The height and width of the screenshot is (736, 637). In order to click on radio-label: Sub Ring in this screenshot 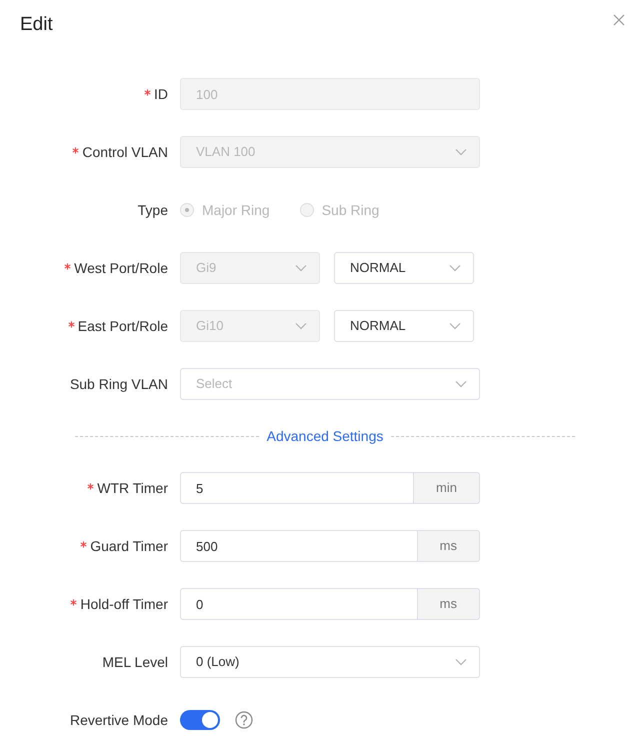, I will do `click(351, 210)`.